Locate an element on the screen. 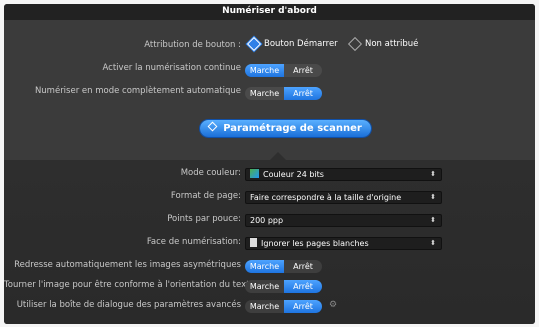 This screenshot has width=539, height=327. deskew-toggle: Marche Arrêt is located at coordinates (283, 266).